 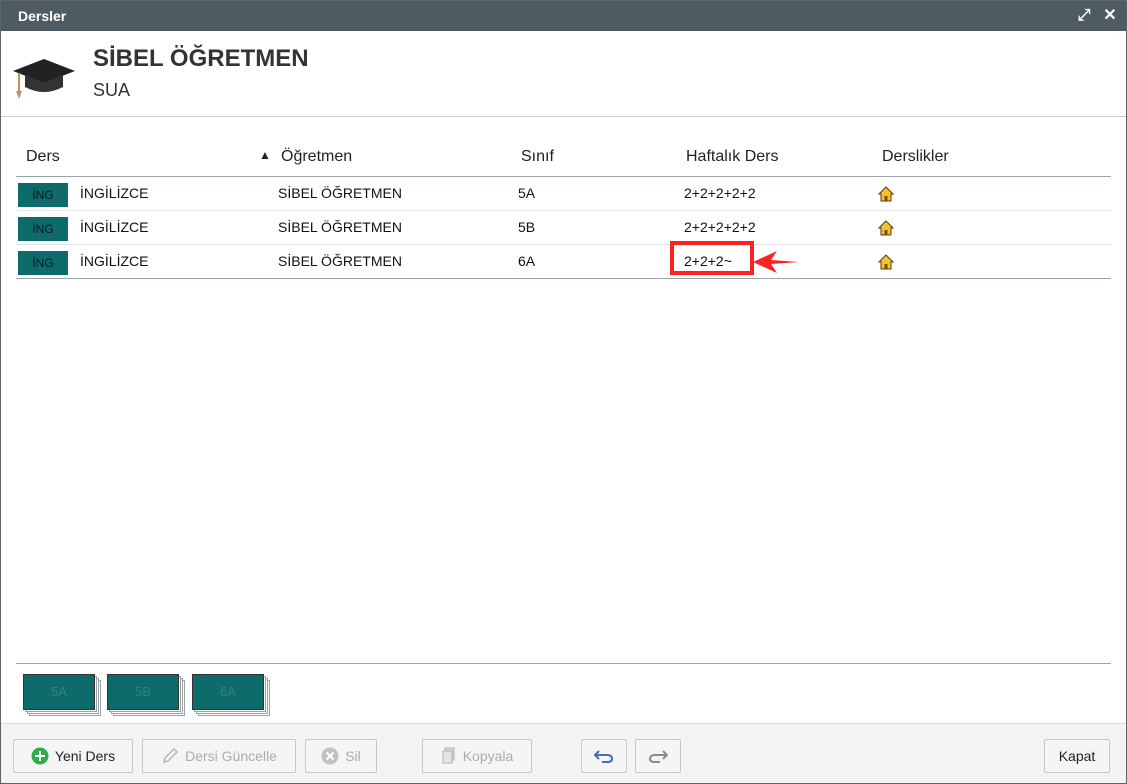 What do you see at coordinates (43, 157) in the screenshot?
I see `column-ders: Ders` at bounding box center [43, 157].